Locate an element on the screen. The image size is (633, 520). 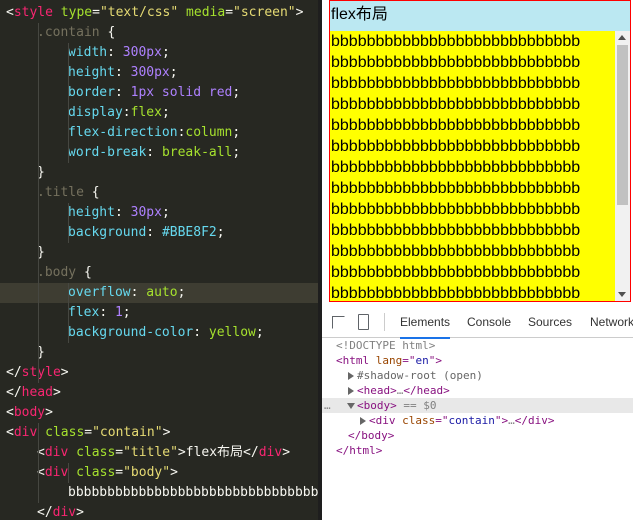
code-line: height: 30px; is located at coordinates (159, 213).